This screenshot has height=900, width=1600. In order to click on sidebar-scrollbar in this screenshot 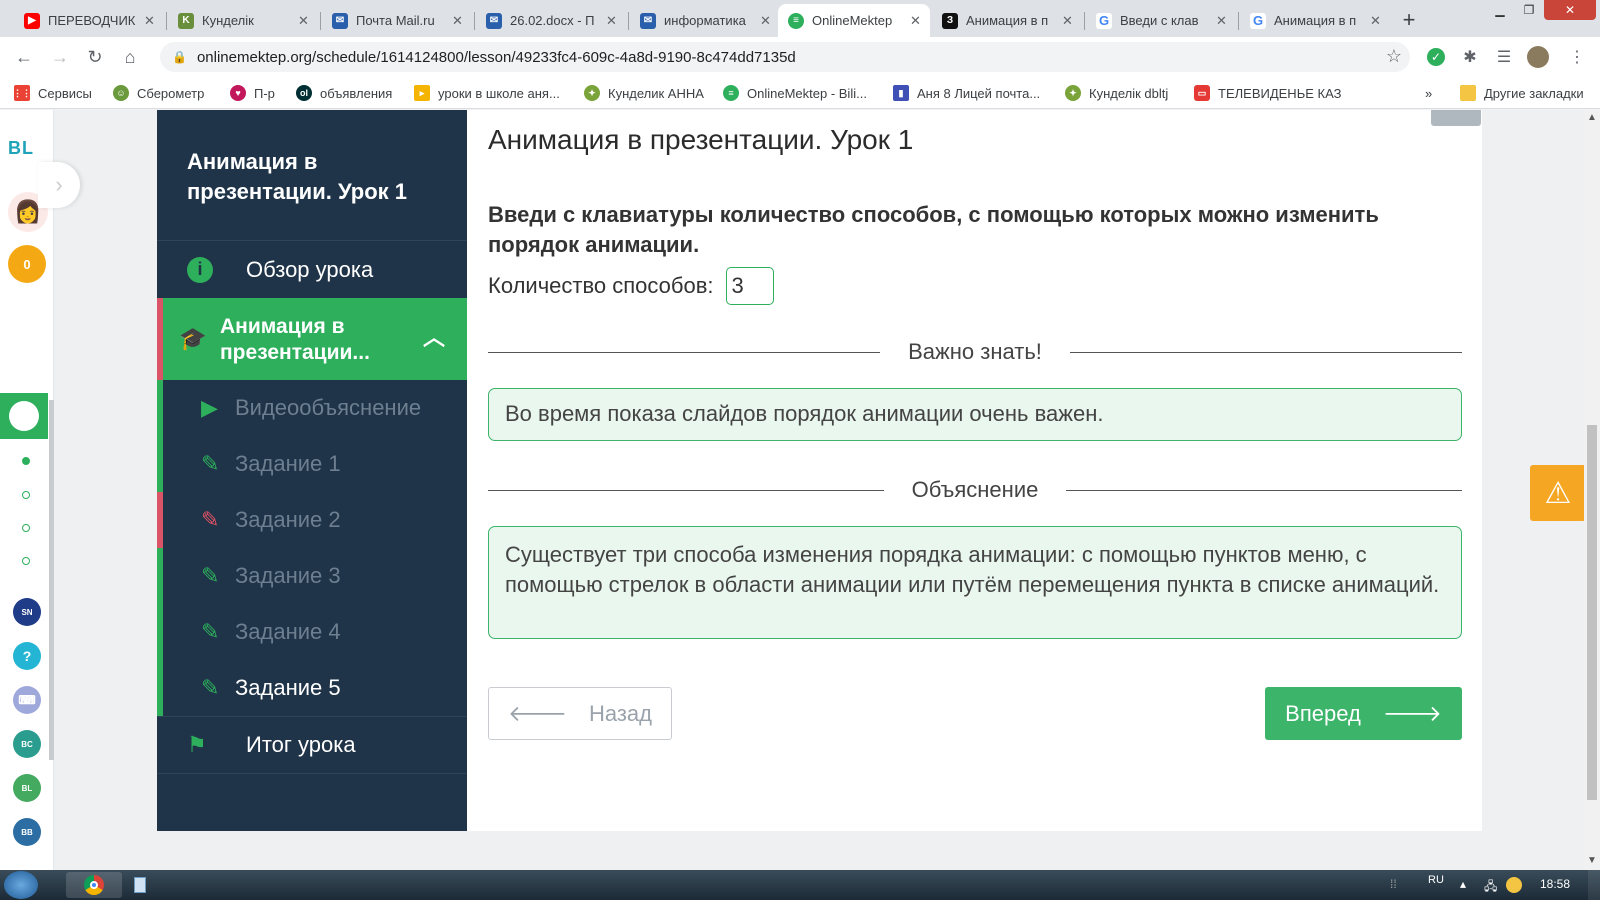, I will do `click(51, 580)`.